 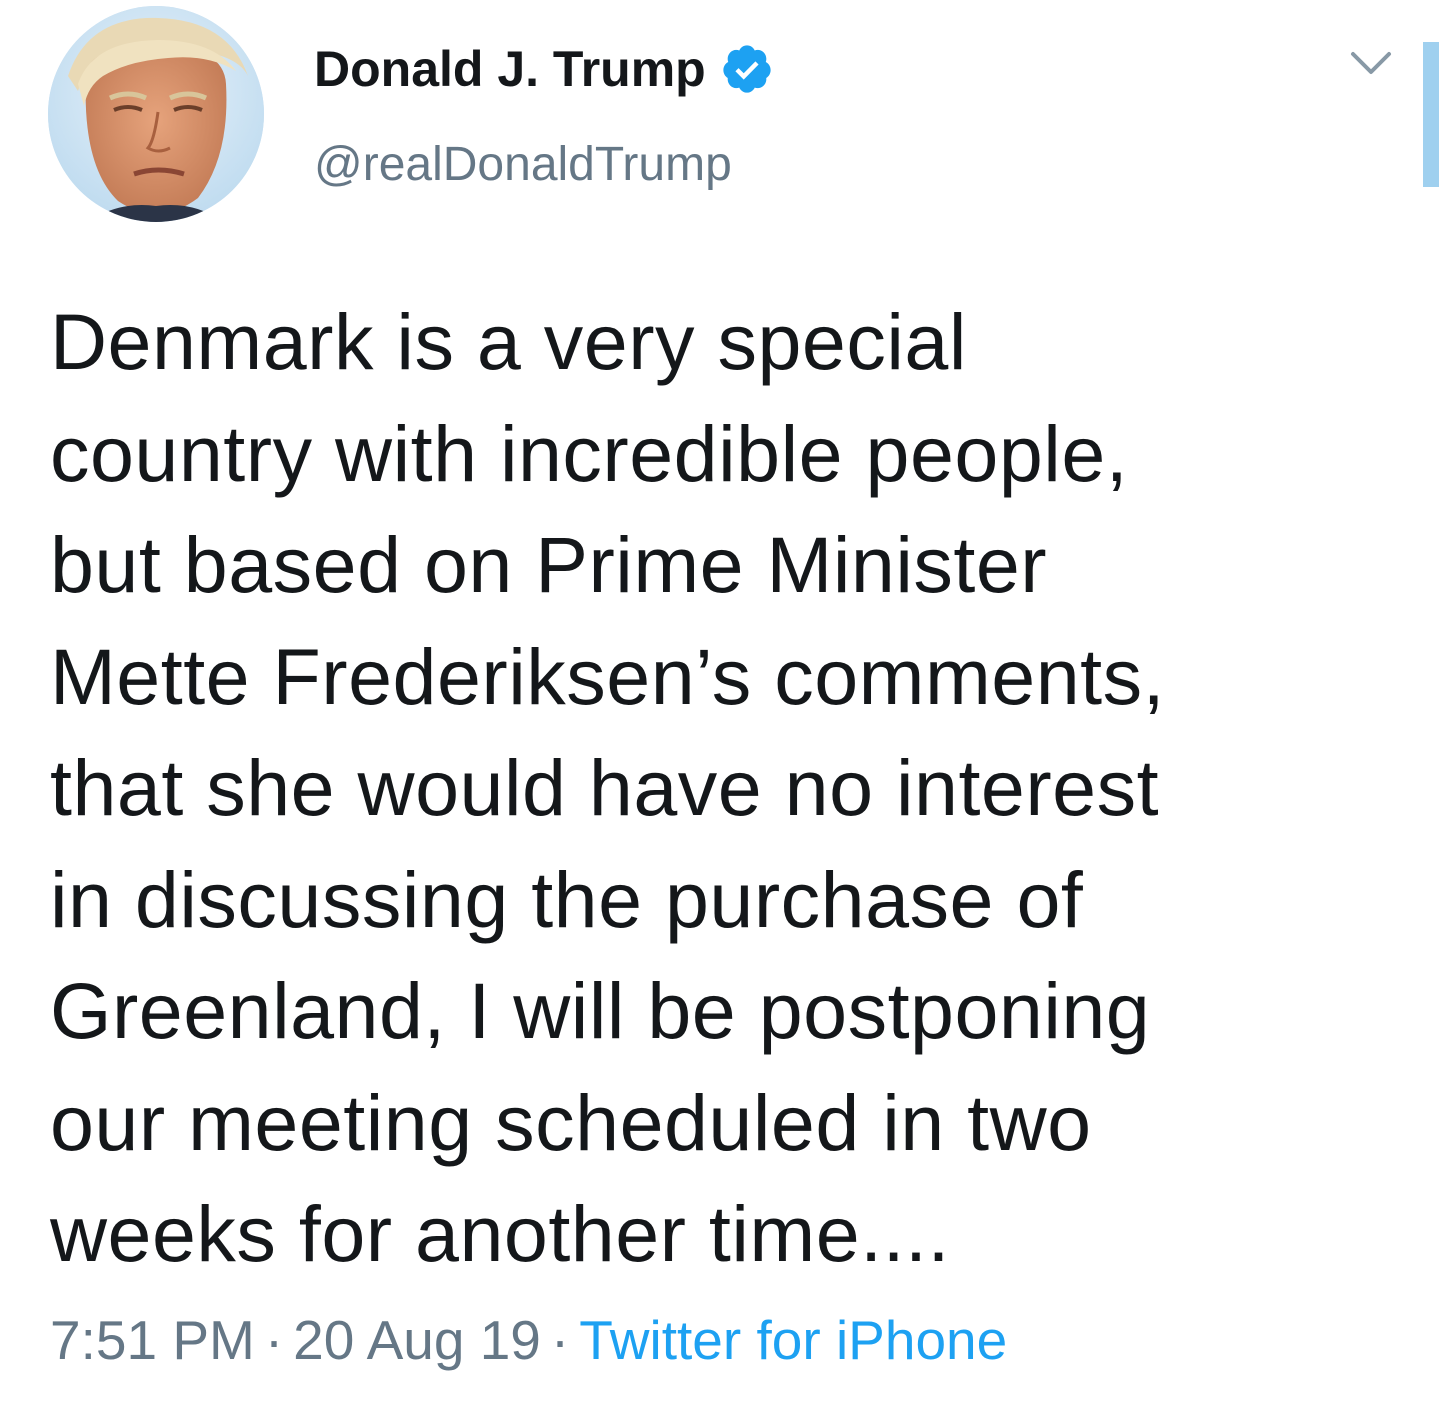 What do you see at coordinates (600, 1010) in the screenshot?
I see `tweet-text-line: Greenland, I will be postponing` at bounding box center [600, 1010].